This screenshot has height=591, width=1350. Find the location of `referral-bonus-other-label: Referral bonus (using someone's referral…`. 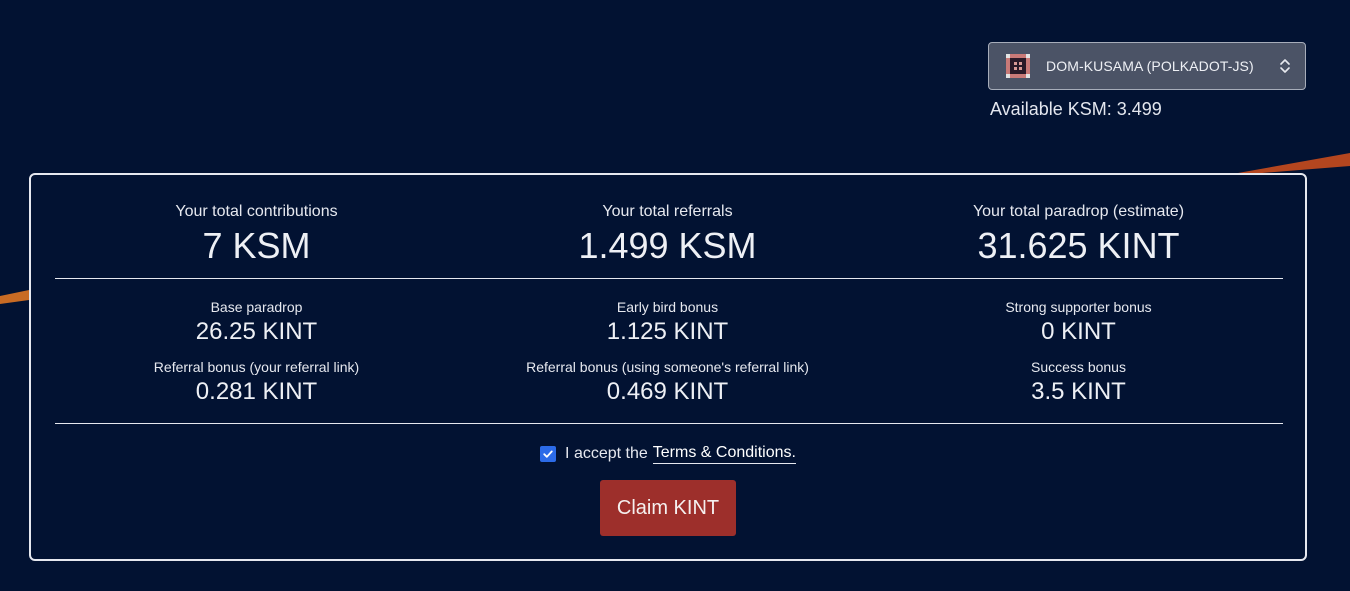

referral-bonus-other-label: Referral bonus (using someone's referral… is located at coordinates (667, 367).